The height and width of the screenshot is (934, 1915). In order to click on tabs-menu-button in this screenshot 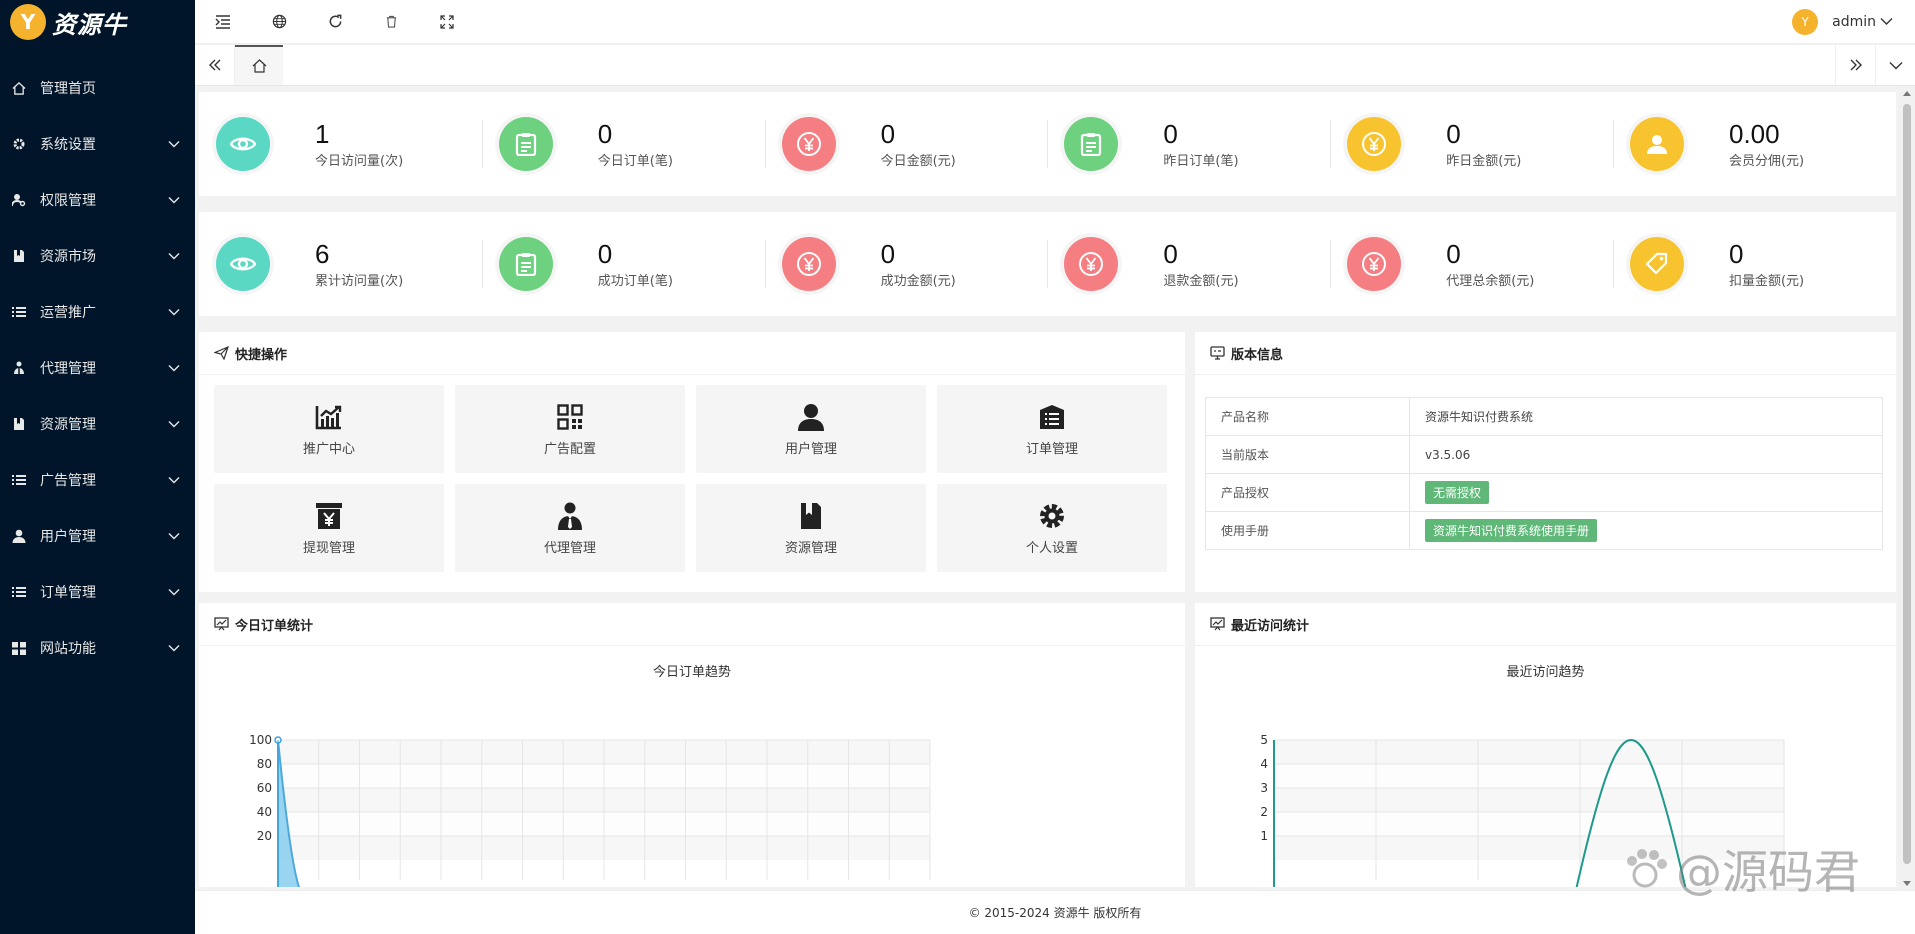, I will do `click(1895, 65)`.